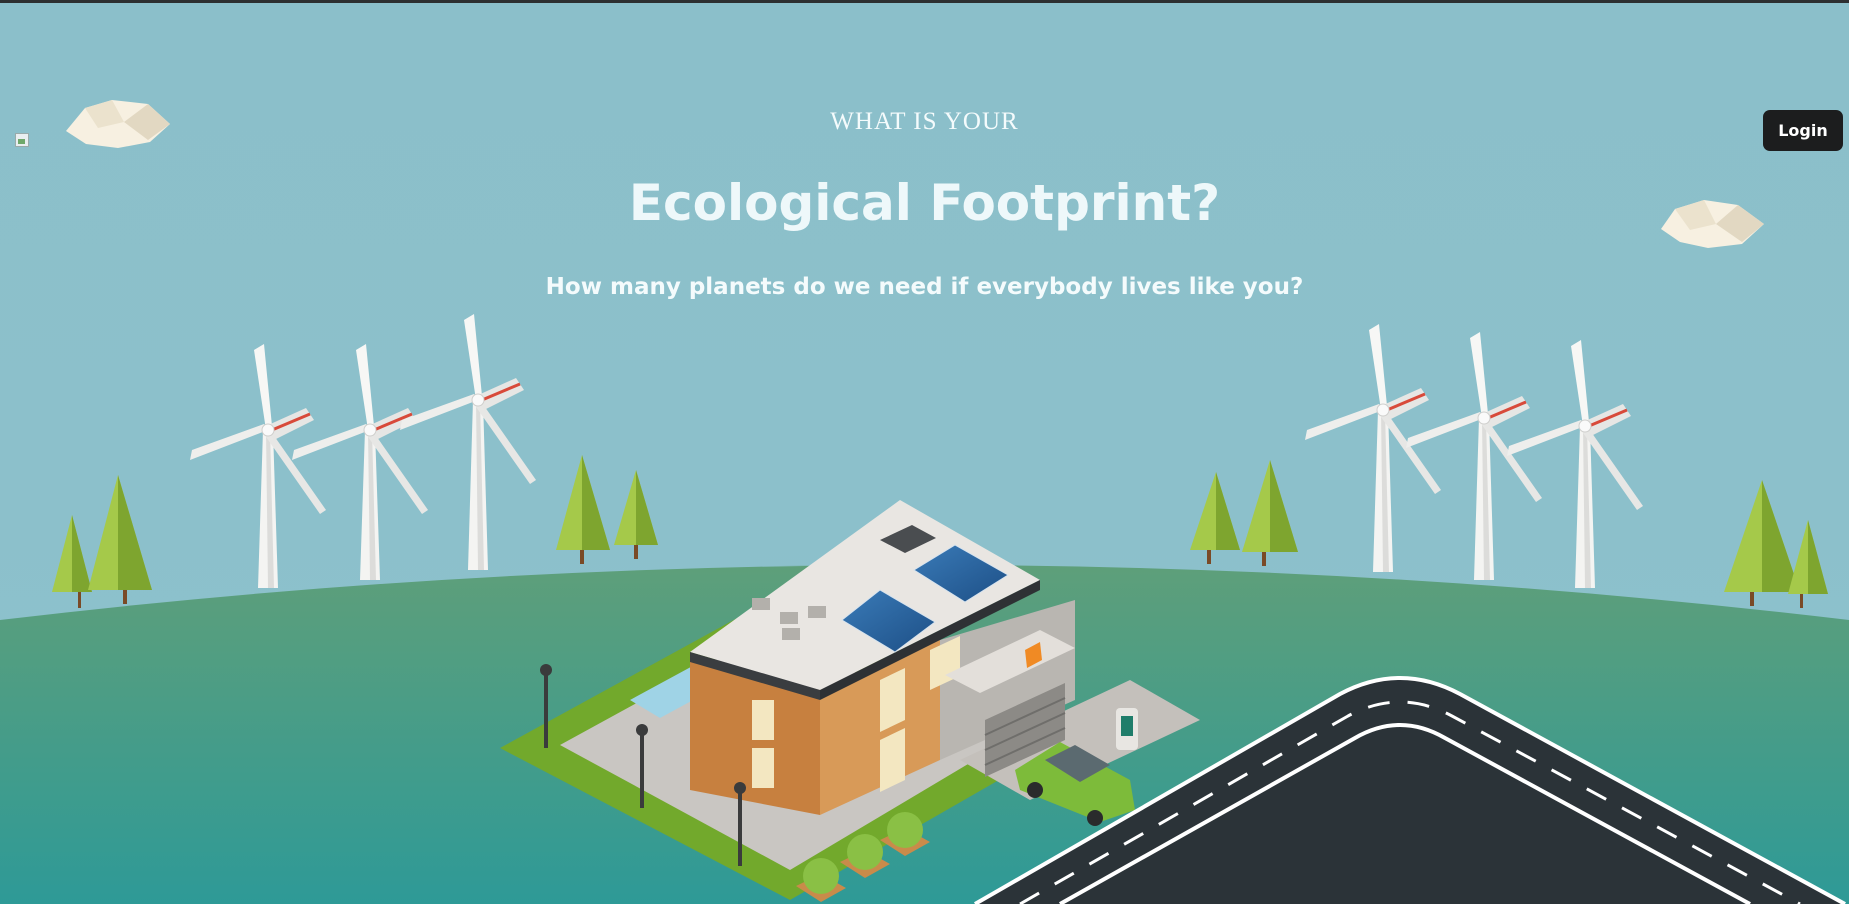 This screenshot has height=904, width=1849. Describe the element at coordinates (1803, 130) in the screenshot. I see `login-button: Login` at that location.